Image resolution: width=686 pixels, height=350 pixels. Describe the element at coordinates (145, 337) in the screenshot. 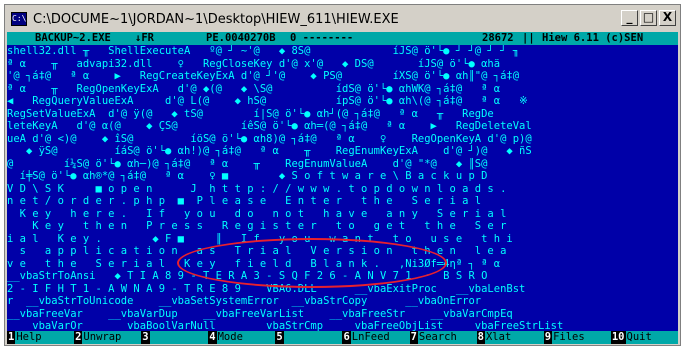

I see `fkey-number: 3` at that location.